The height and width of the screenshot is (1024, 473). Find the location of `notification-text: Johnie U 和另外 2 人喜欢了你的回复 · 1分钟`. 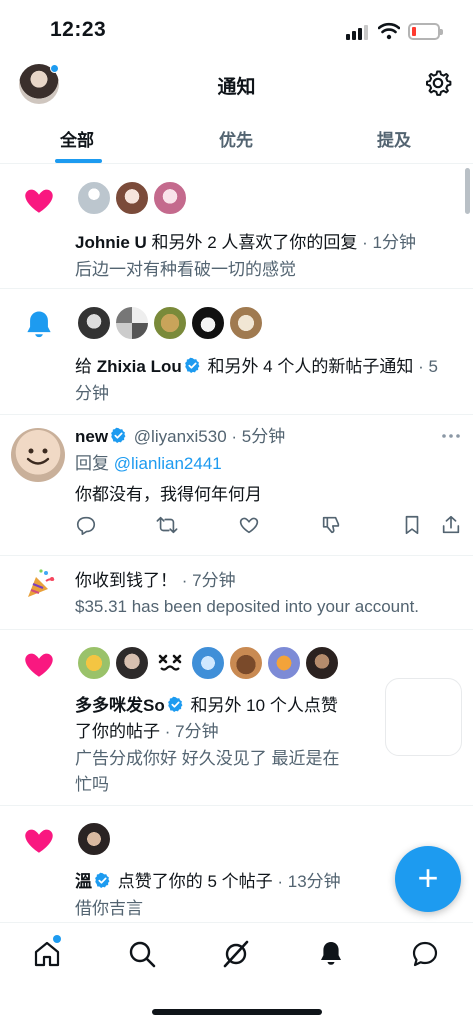

notification-text: Johnie U 和另外 2 人喜欢了你的回复 · 1分钟 is located at coordinates (245, 242).